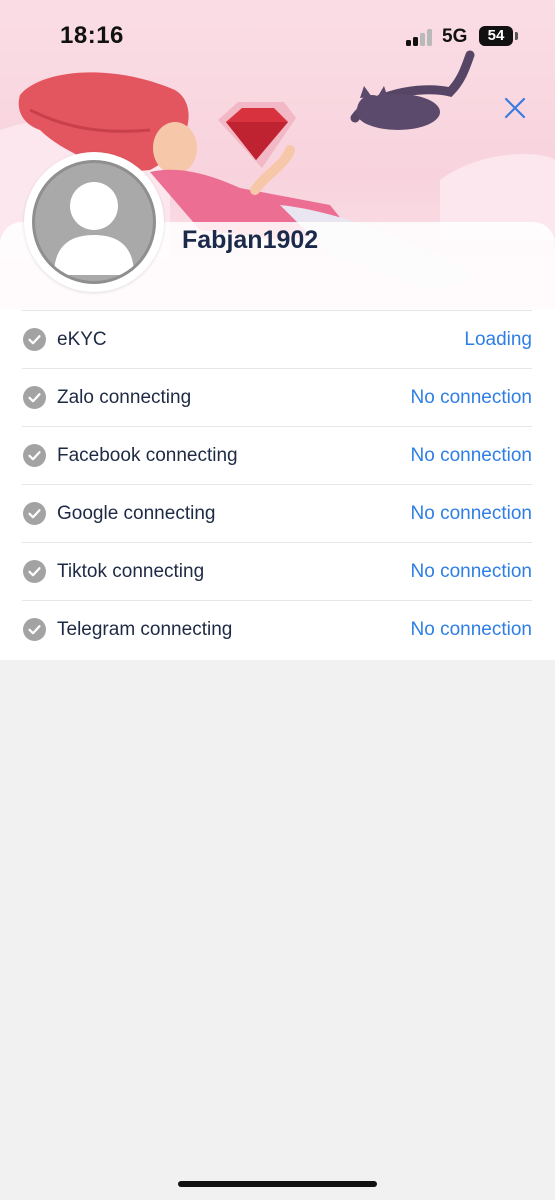 Image resolution: width=555 pixels, height=1200 pixels. Describe the element at coordinates (420, 37) in the screenshot. I see `signal-icon` at that location.